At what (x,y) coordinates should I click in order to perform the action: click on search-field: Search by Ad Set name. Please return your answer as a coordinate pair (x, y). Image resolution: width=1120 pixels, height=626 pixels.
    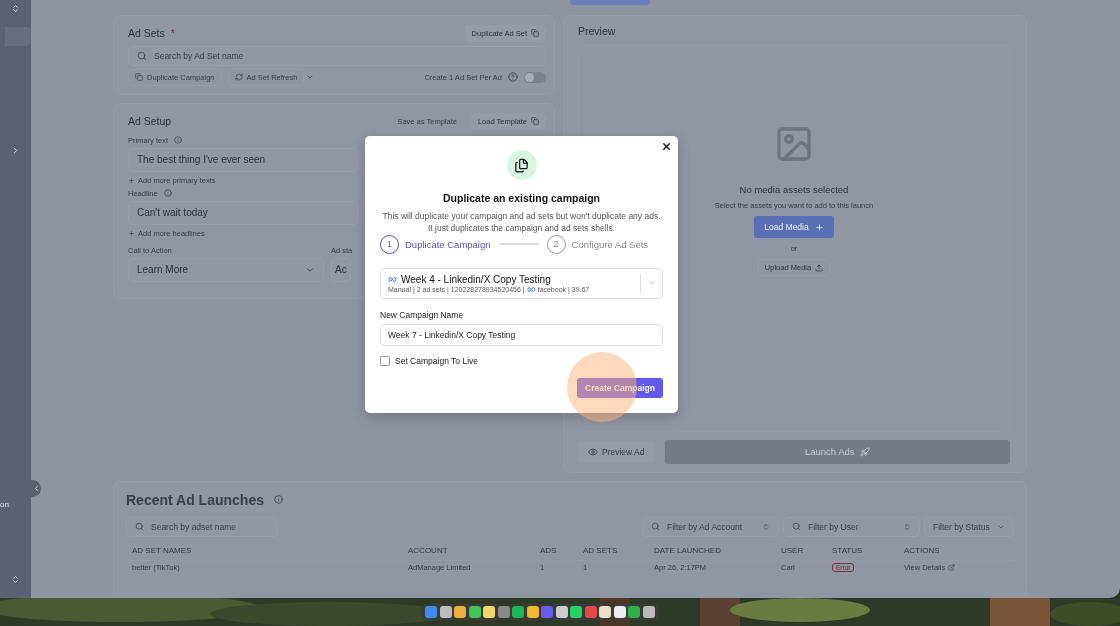
    Looking at the image, I should click on (337, 55).